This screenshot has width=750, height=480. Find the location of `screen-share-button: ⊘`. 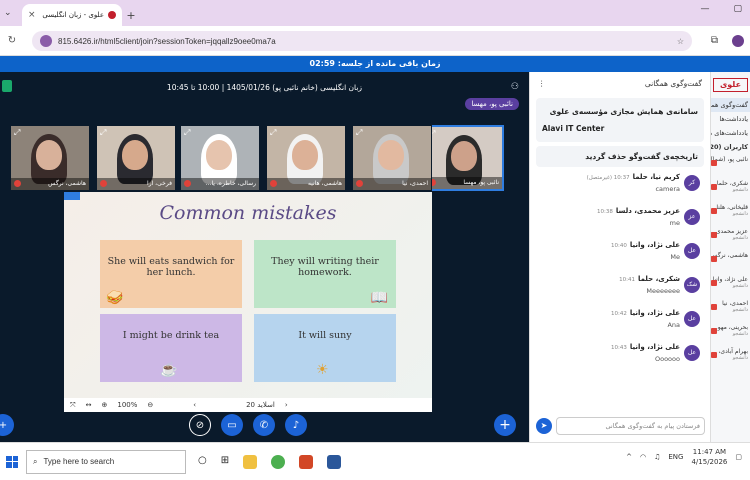

screen-share-button: ⊘ is located at coordinates (200, 425).